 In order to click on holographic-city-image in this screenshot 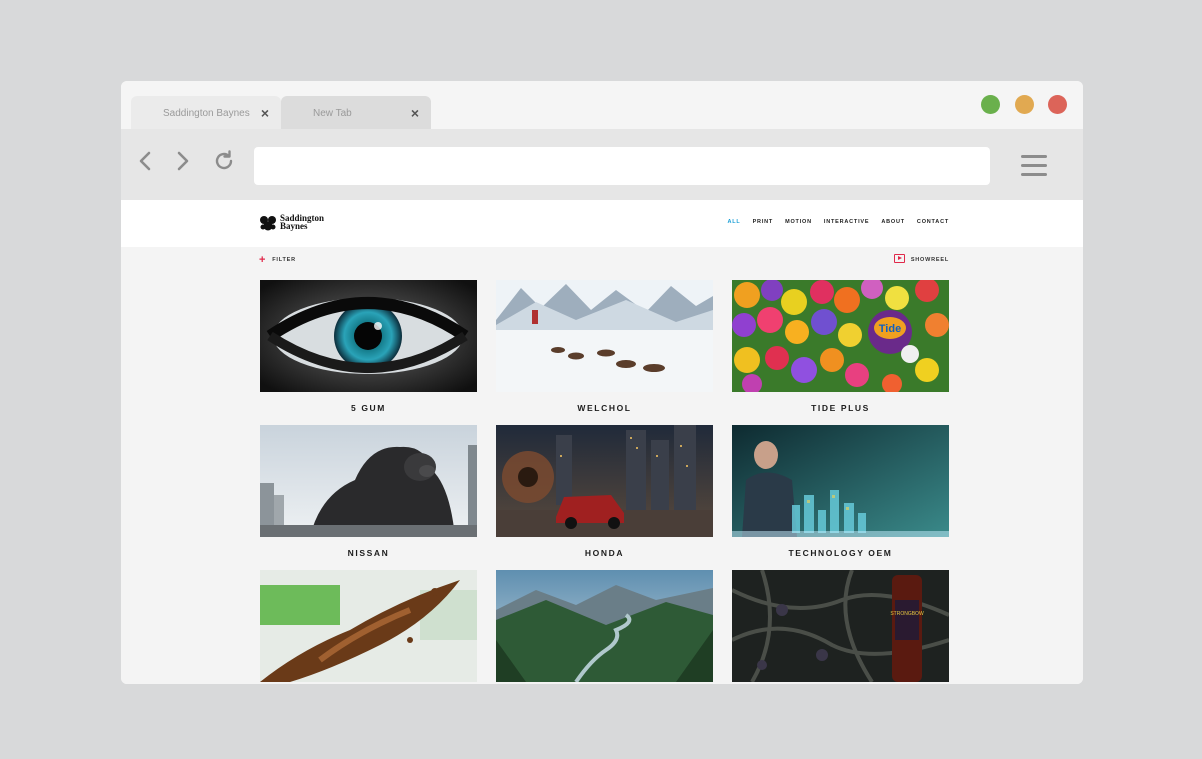, I will do `click(840, 481)`.